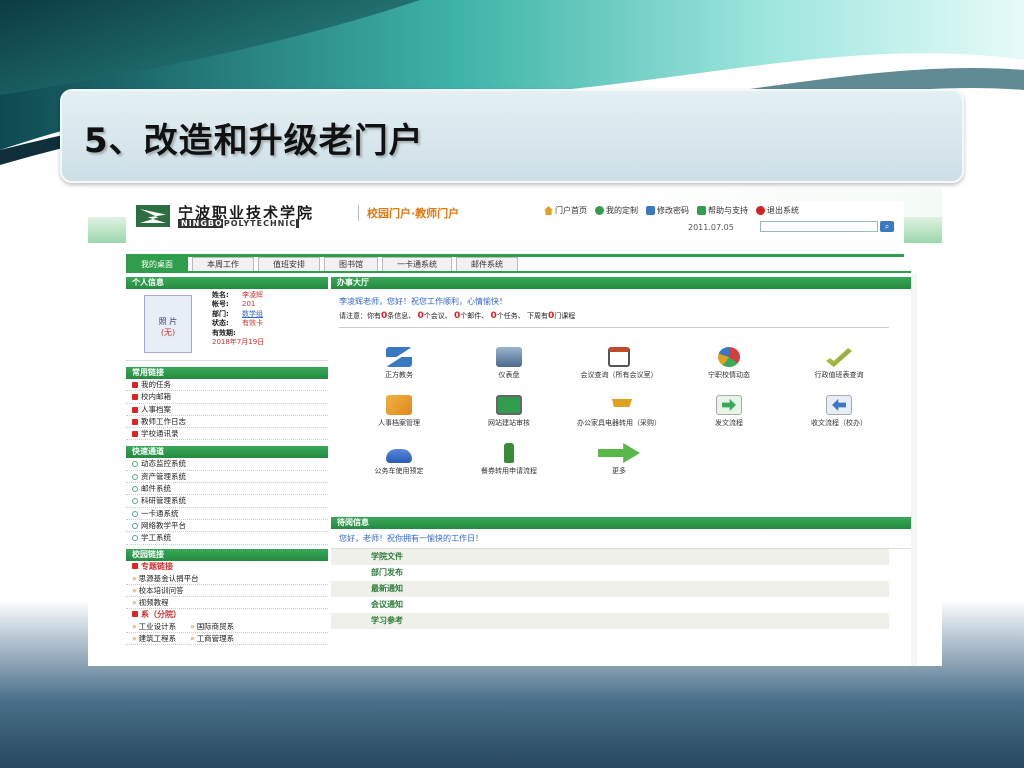 This screenshot has width=1024, height=768. I want to click on app-incoming-doc: 收文流程（校办）, so click(839, 411).